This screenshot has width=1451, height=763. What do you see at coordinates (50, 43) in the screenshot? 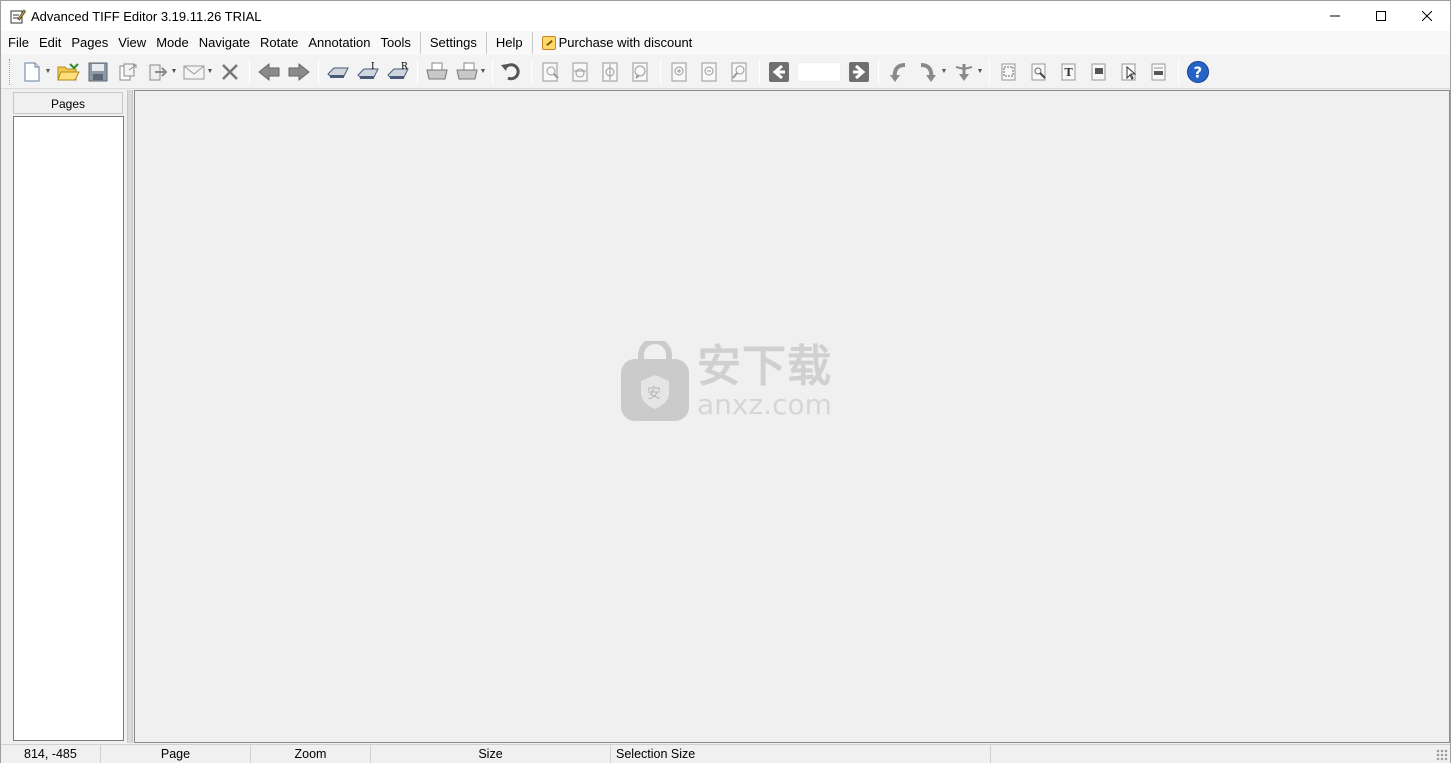
I see `menu-edit: Edit` at bounding box center [50, 43].